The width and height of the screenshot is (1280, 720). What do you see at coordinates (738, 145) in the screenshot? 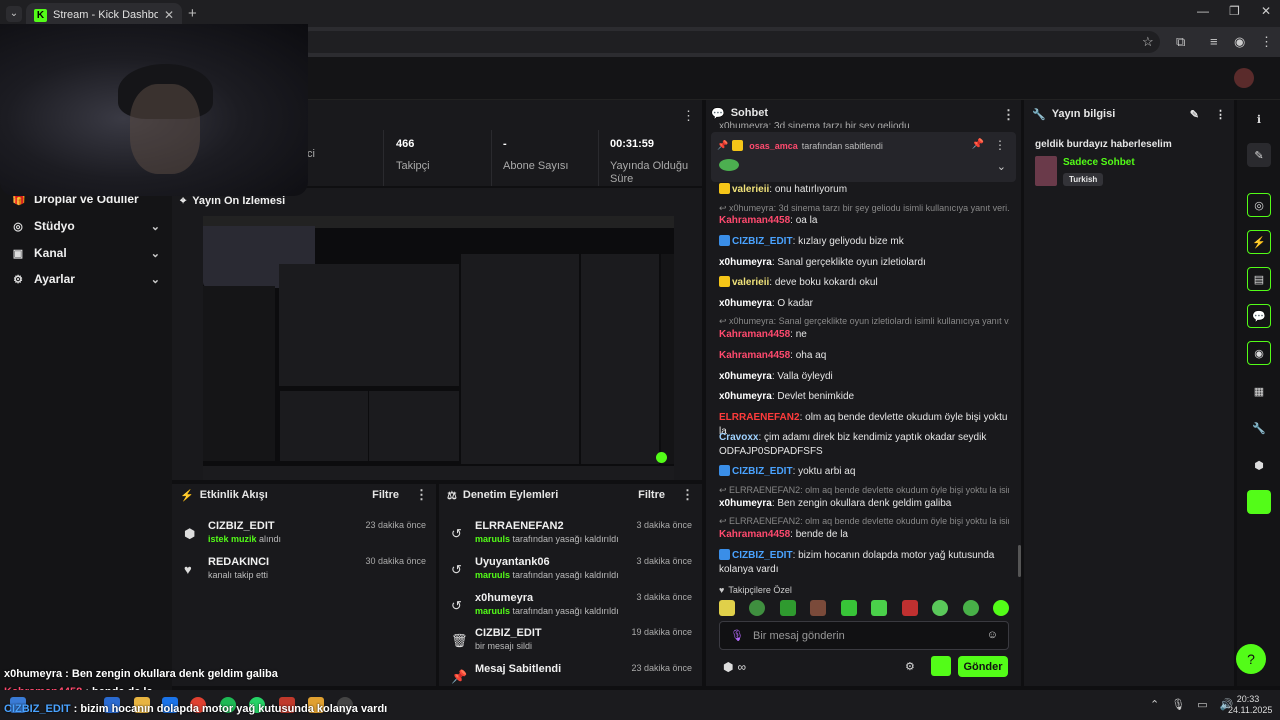
I see `crown-badge-icon` at bounding box center [738, 145].